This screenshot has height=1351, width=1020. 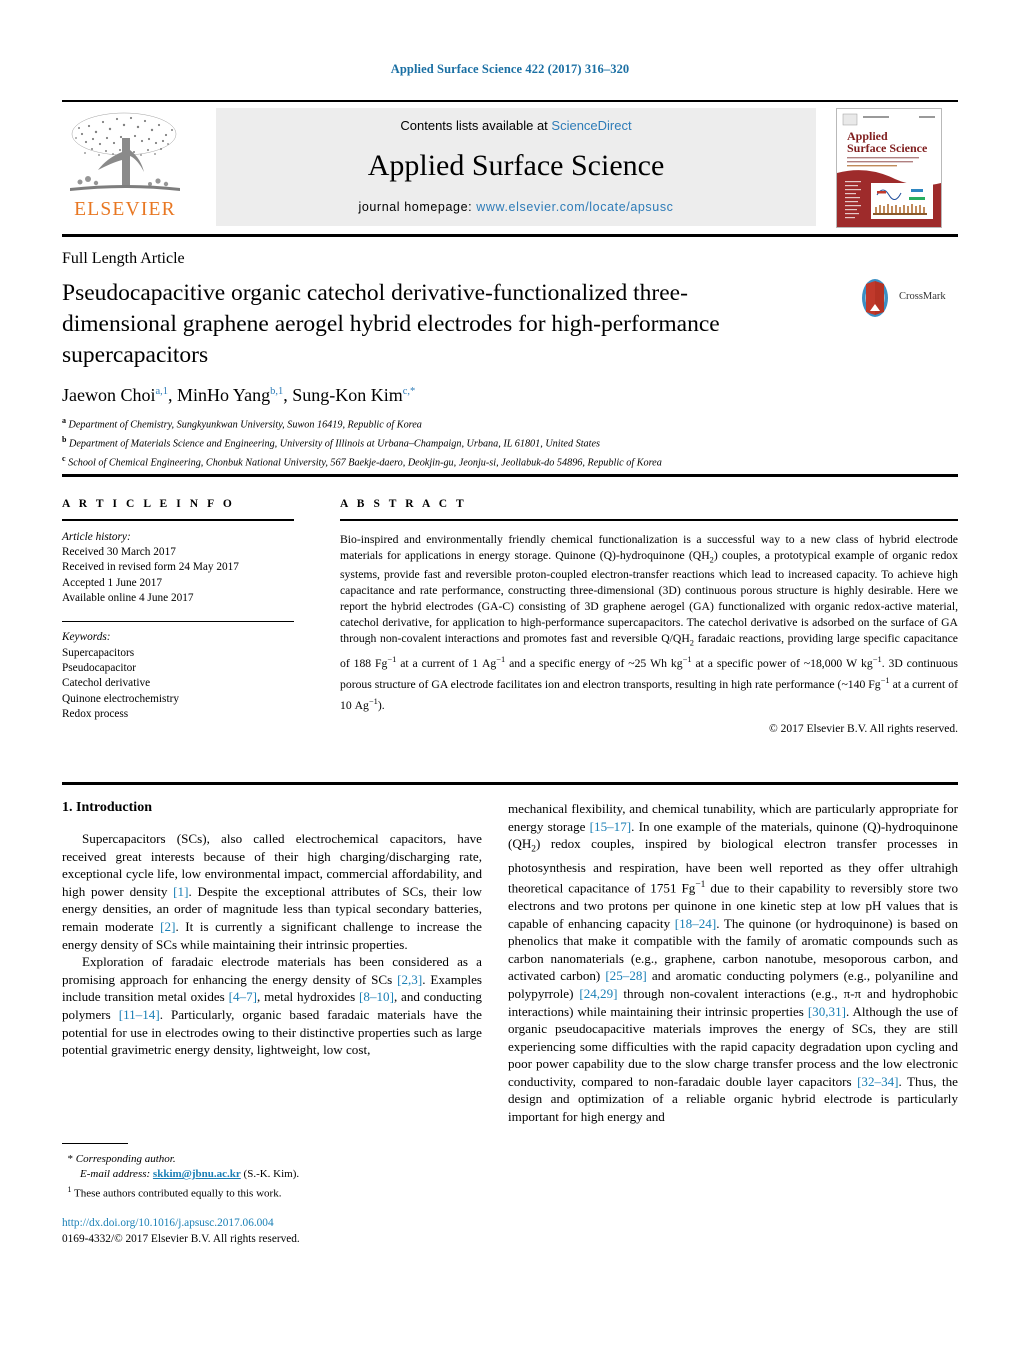 I want to click on author-name-1: Jaewon Choi, so click(x=109, y=395).